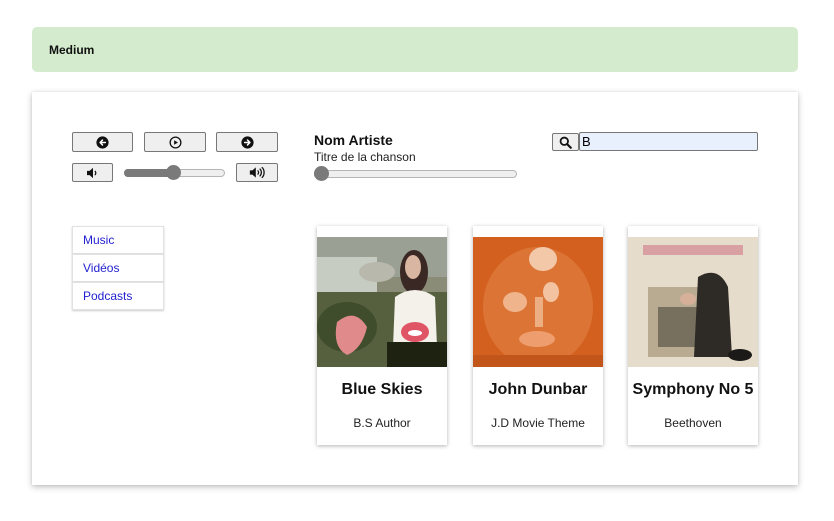  Describe the element at coordinates (693, 423) in the screenshot. I see `album-artist: Beethoven` at that location.